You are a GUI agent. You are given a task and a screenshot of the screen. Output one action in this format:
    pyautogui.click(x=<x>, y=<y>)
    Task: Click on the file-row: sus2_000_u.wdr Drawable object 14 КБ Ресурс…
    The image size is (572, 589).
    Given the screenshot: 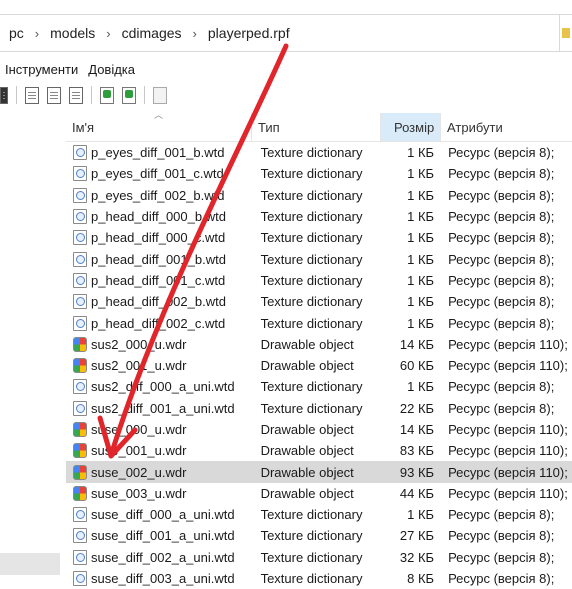 What is the action you would take?
    pyautogui.click(x=319, y=344)
    